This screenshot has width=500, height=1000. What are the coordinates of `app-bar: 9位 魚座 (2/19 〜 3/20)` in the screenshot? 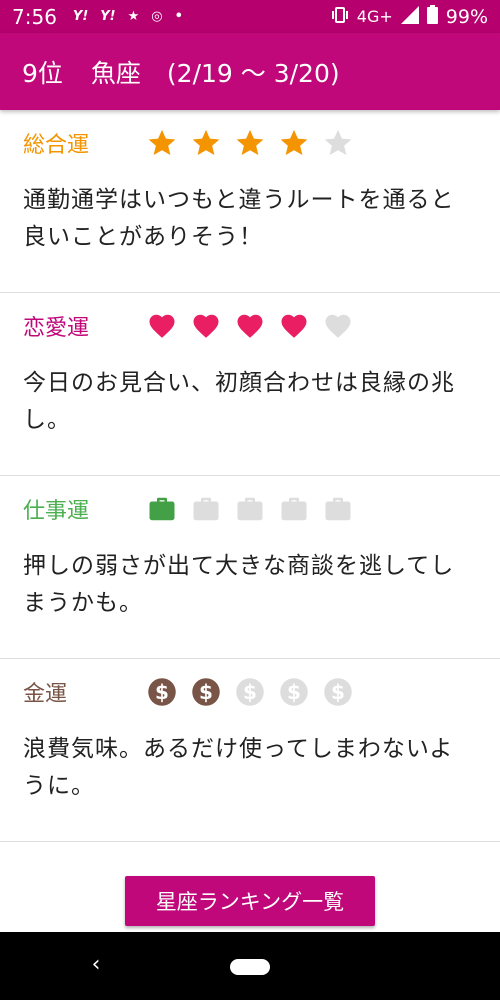 It's located at (250, 71).